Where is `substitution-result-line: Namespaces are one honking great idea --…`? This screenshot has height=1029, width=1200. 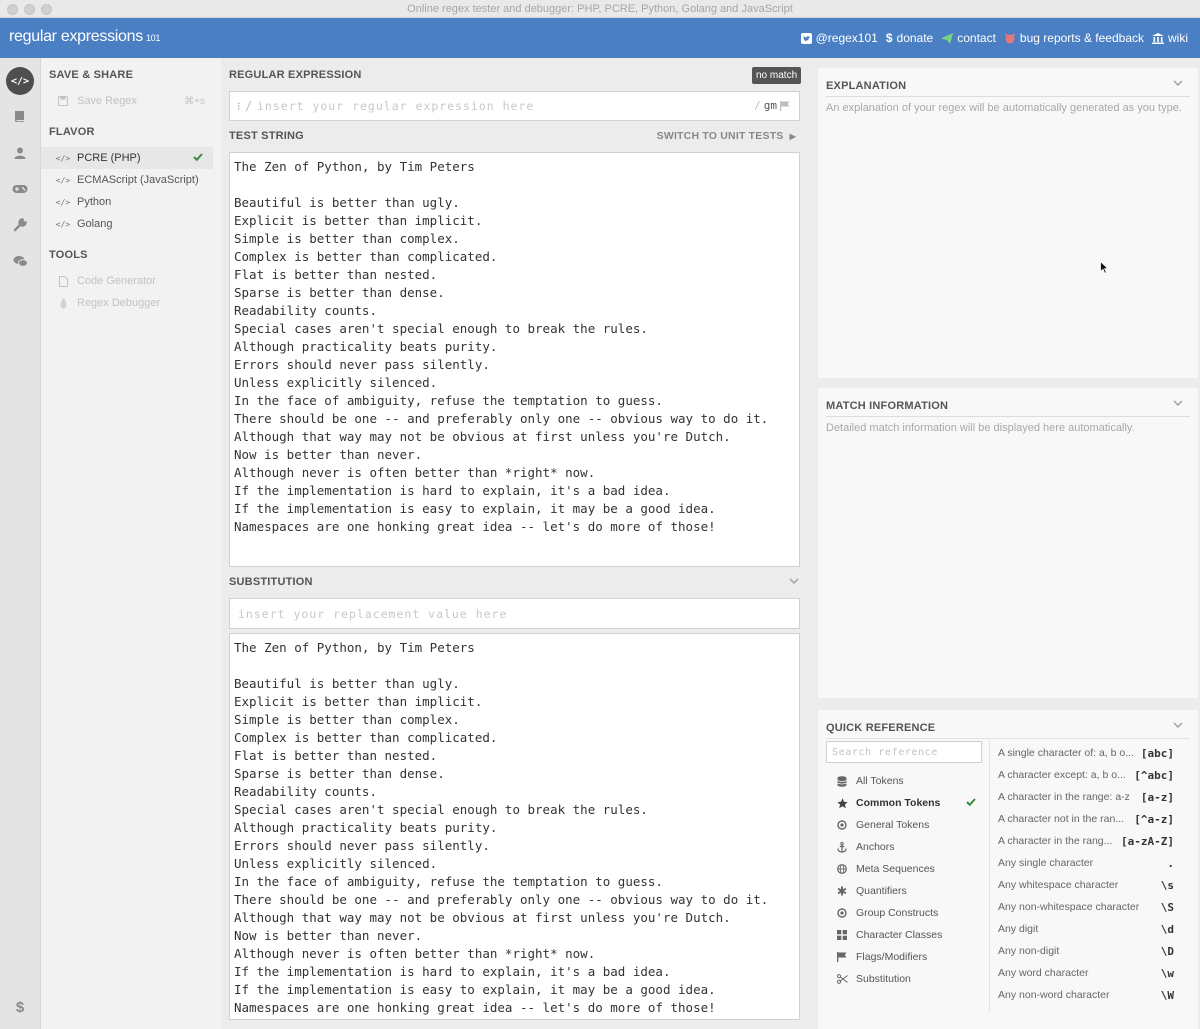 substitution-result-line: Namespaces are one honking great idea --… is located at coordinates (475, 1007).